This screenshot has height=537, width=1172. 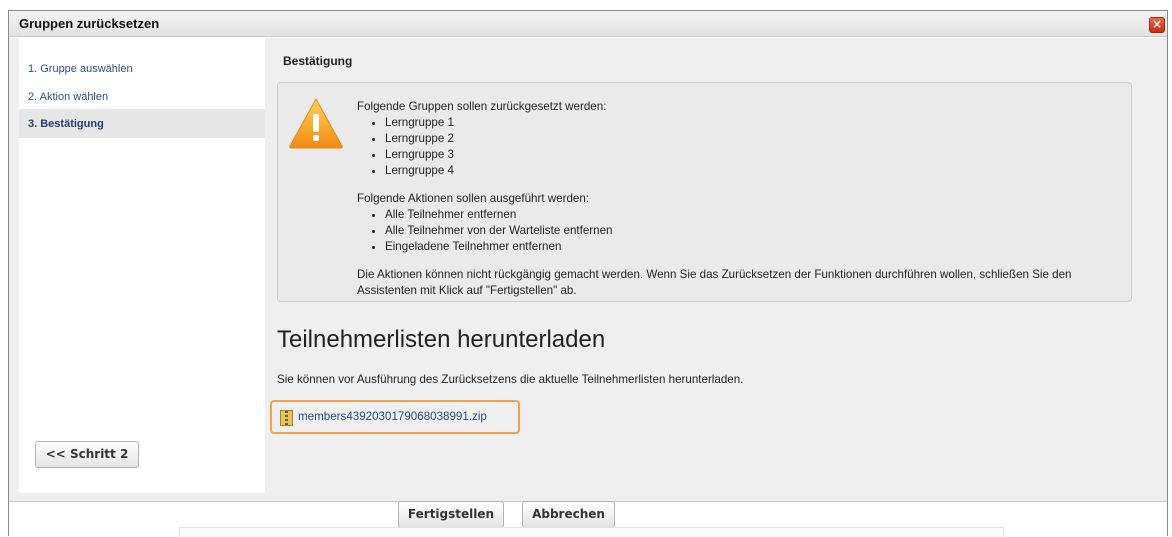 What do you see at coordinates (68, 97) in the screenshot?
I see `wizard-step-label: 2. Aktion wählen` at bounding box center [68, 97].